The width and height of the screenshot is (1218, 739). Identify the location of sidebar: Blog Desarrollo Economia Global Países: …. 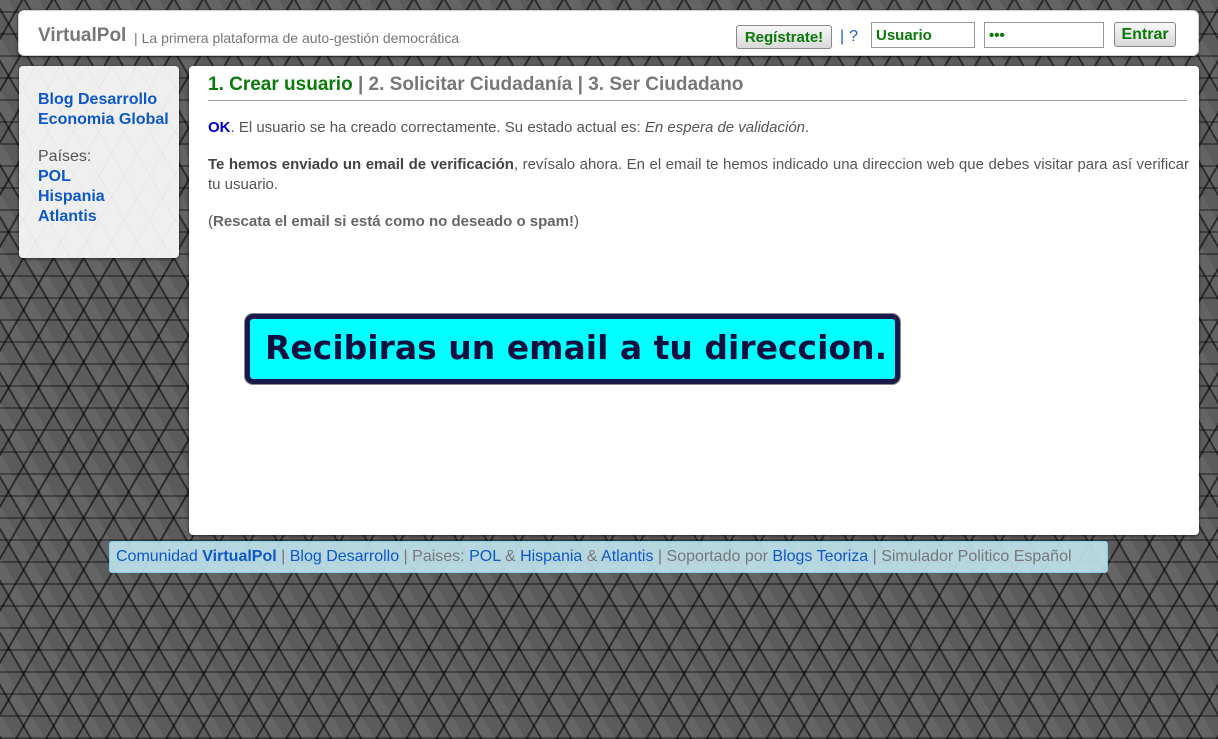
(99, 162).